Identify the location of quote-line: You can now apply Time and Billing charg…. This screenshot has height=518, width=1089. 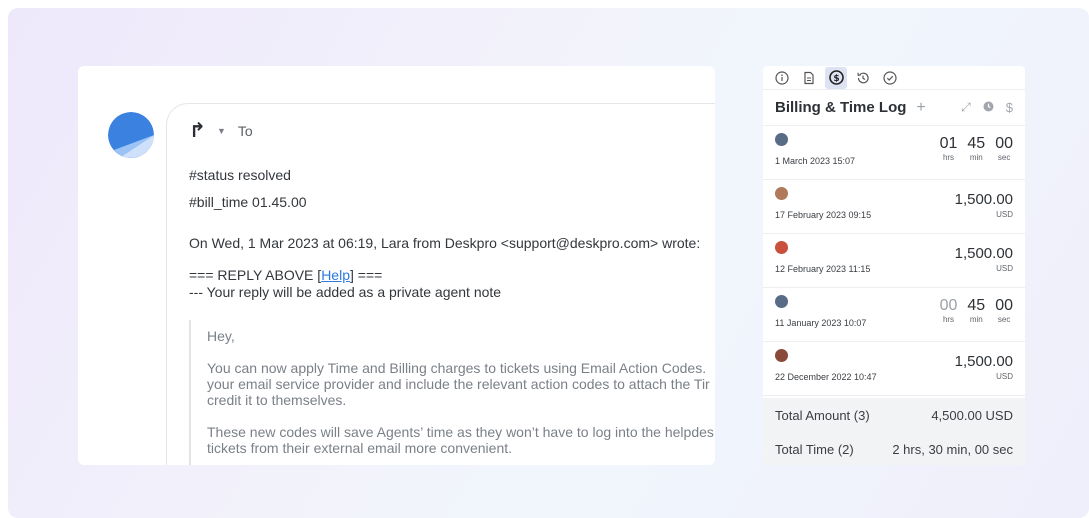
(457, 368).